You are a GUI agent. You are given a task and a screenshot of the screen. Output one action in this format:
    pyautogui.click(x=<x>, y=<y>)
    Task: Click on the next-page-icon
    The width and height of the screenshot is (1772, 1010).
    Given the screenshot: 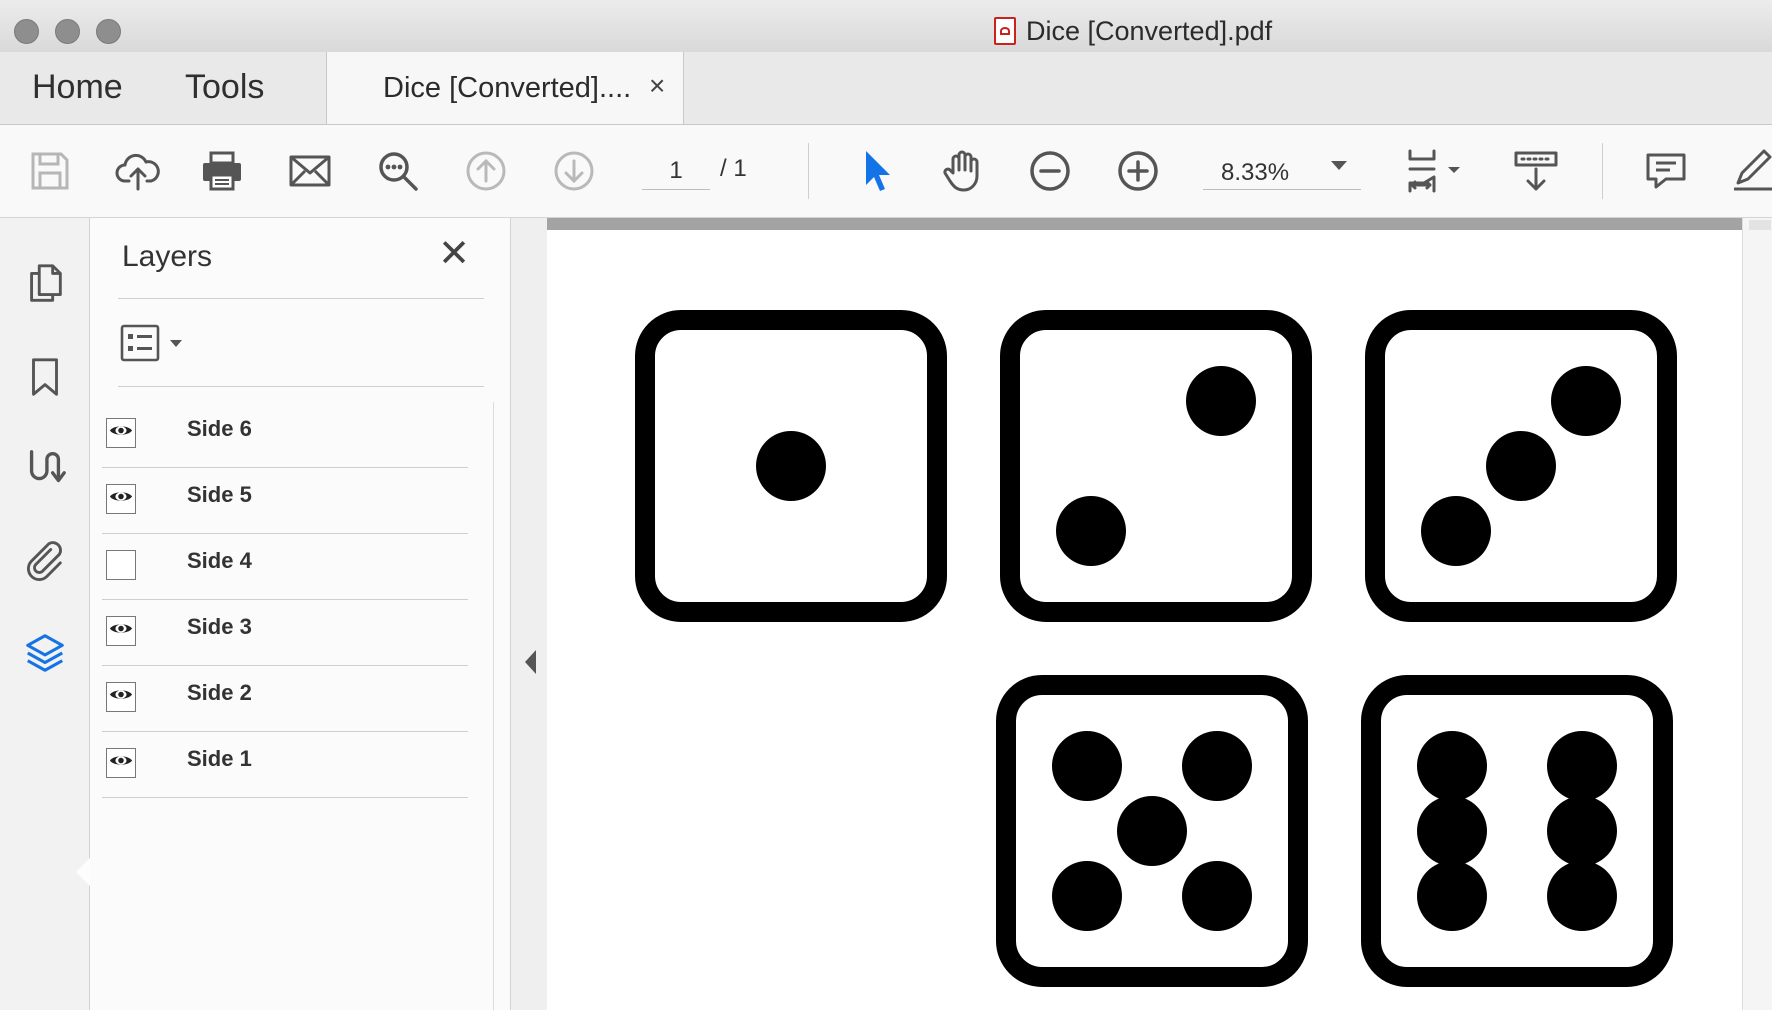 What is the action you would take?
    pyautogui.click(x=574, y=171)
    